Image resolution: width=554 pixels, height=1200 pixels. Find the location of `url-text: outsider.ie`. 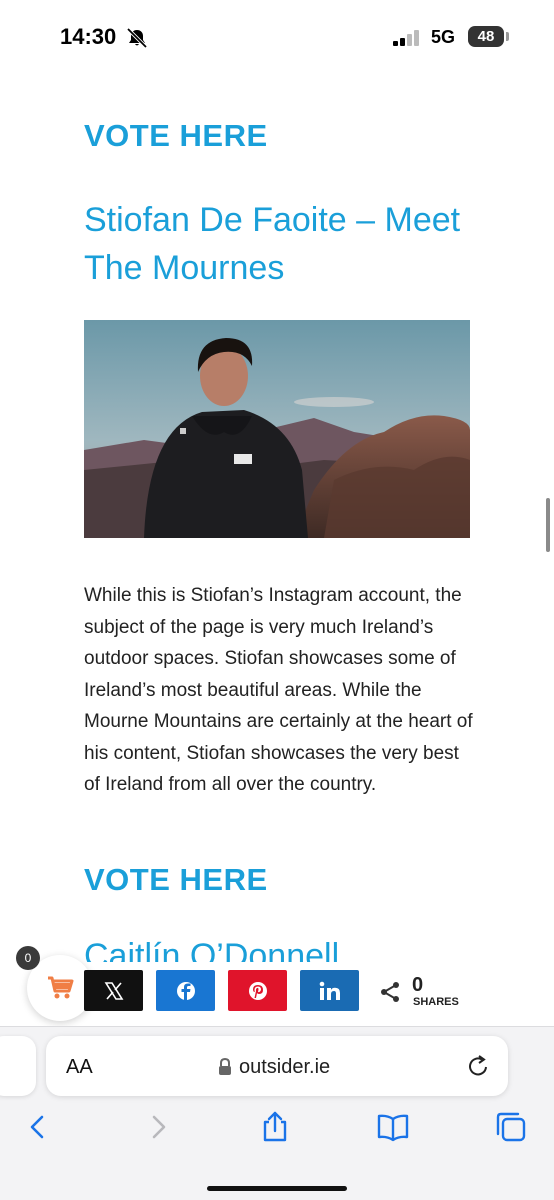

url-text: outsider.ie is located at coordinates (284, 1067).